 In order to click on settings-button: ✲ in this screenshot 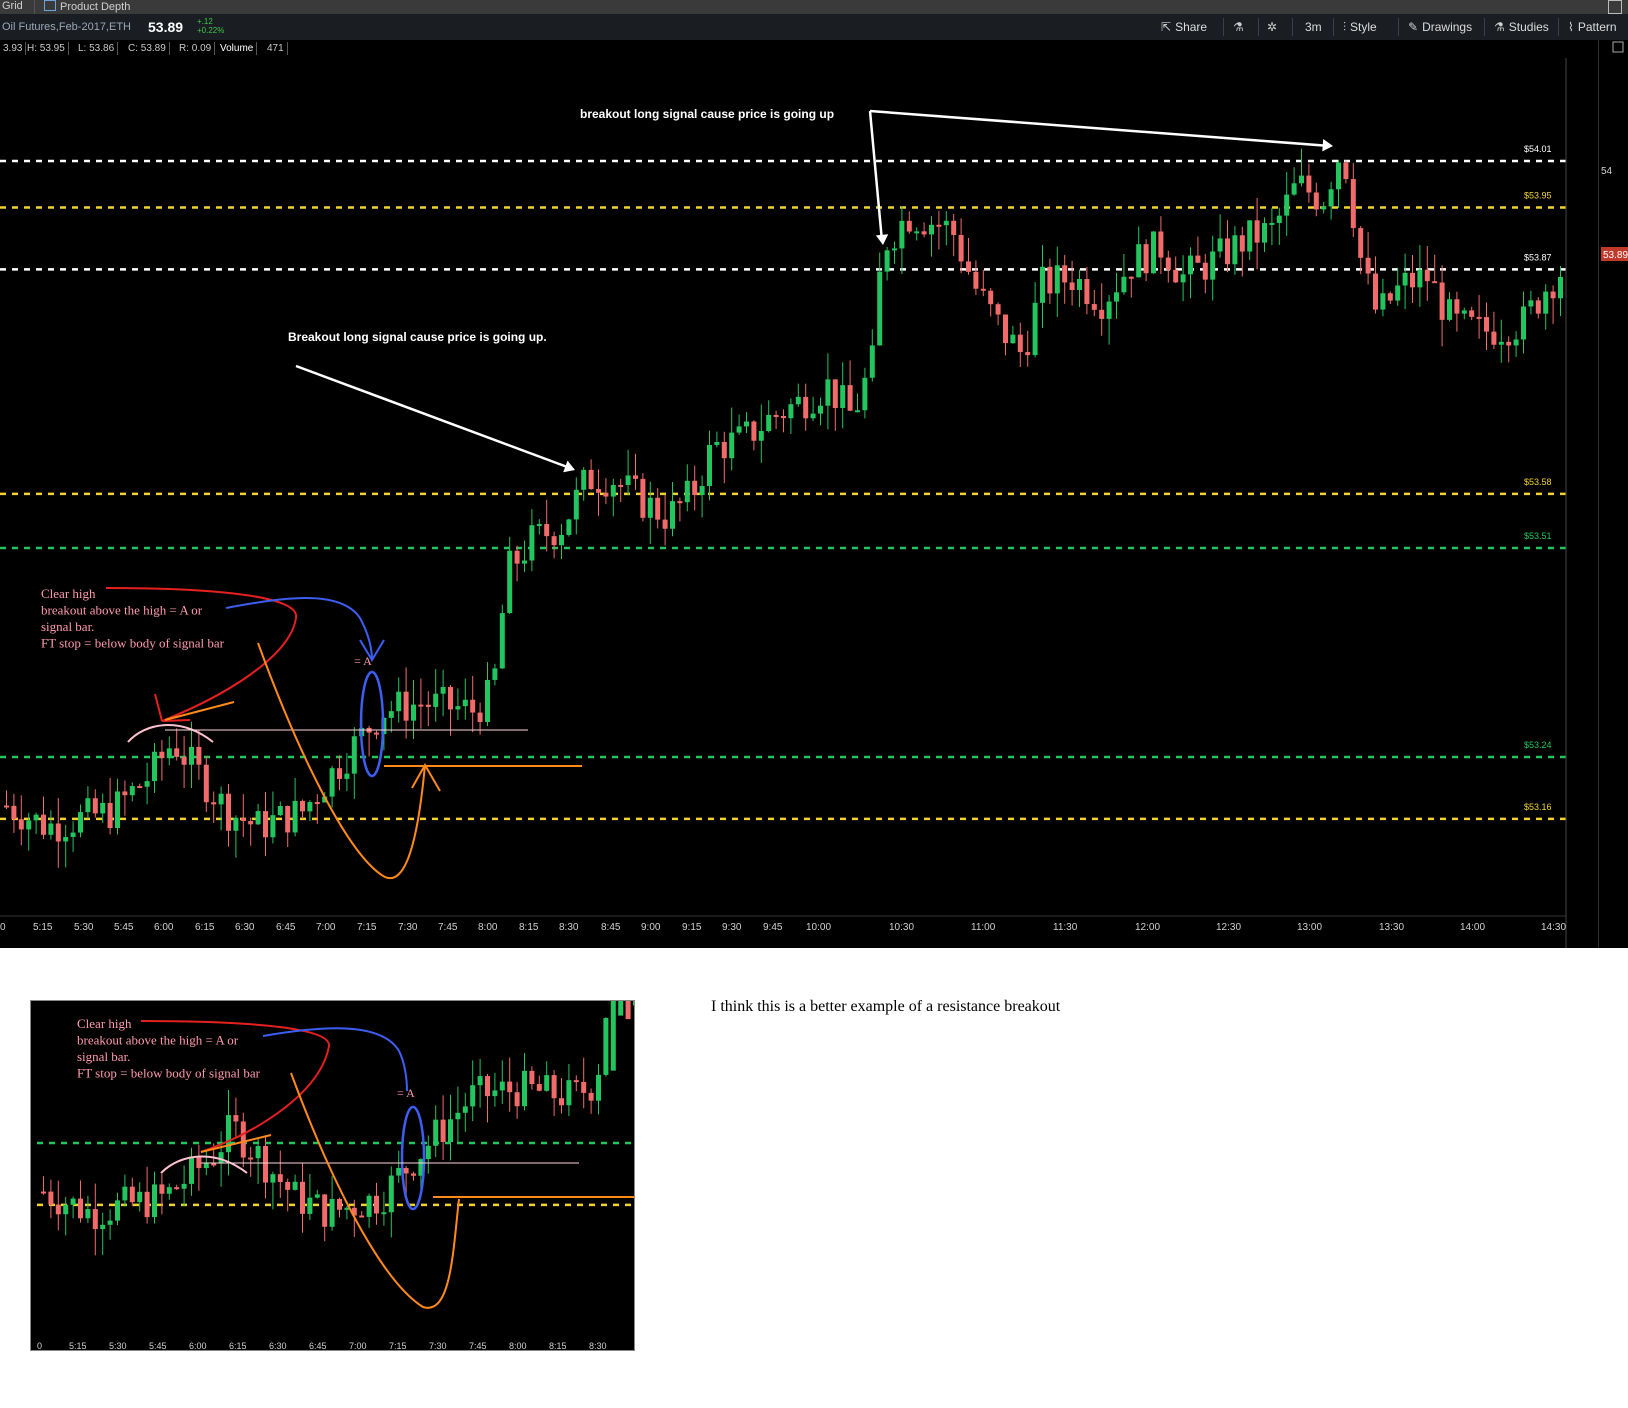, I will do `click(1274, 27)`.